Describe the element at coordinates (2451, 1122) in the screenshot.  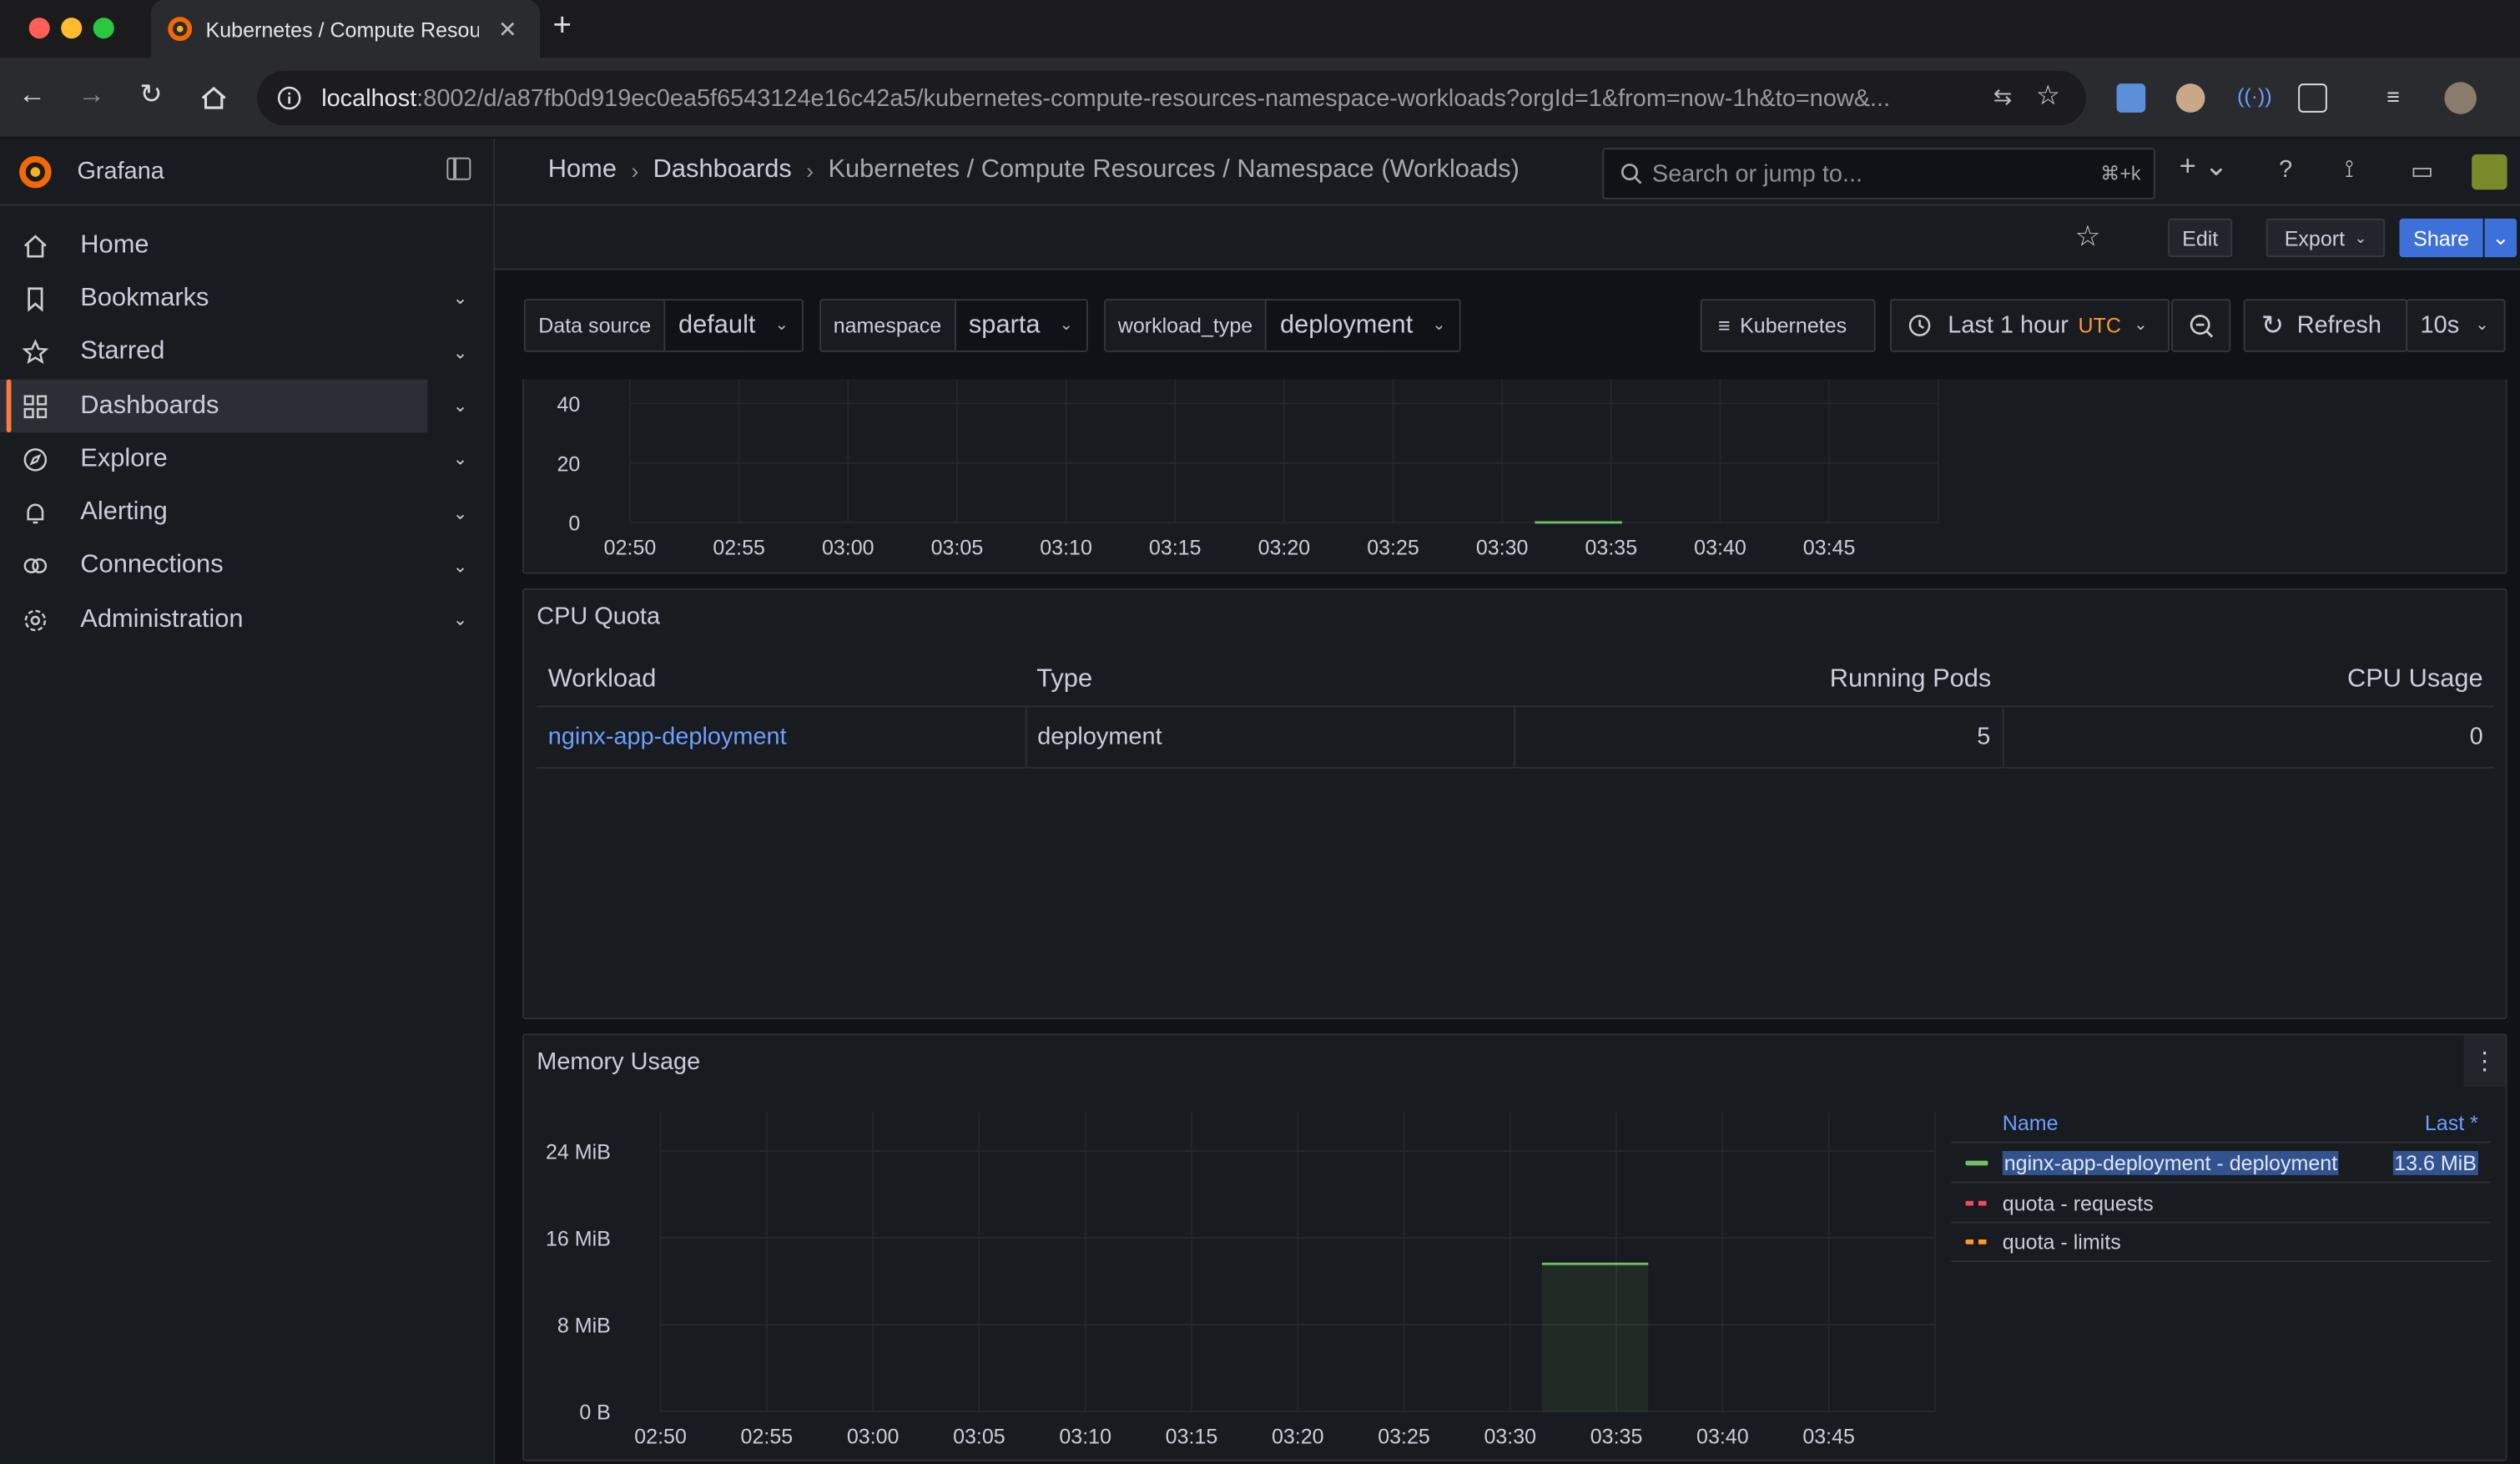
I see `legend-last-header: Last *` at that location.